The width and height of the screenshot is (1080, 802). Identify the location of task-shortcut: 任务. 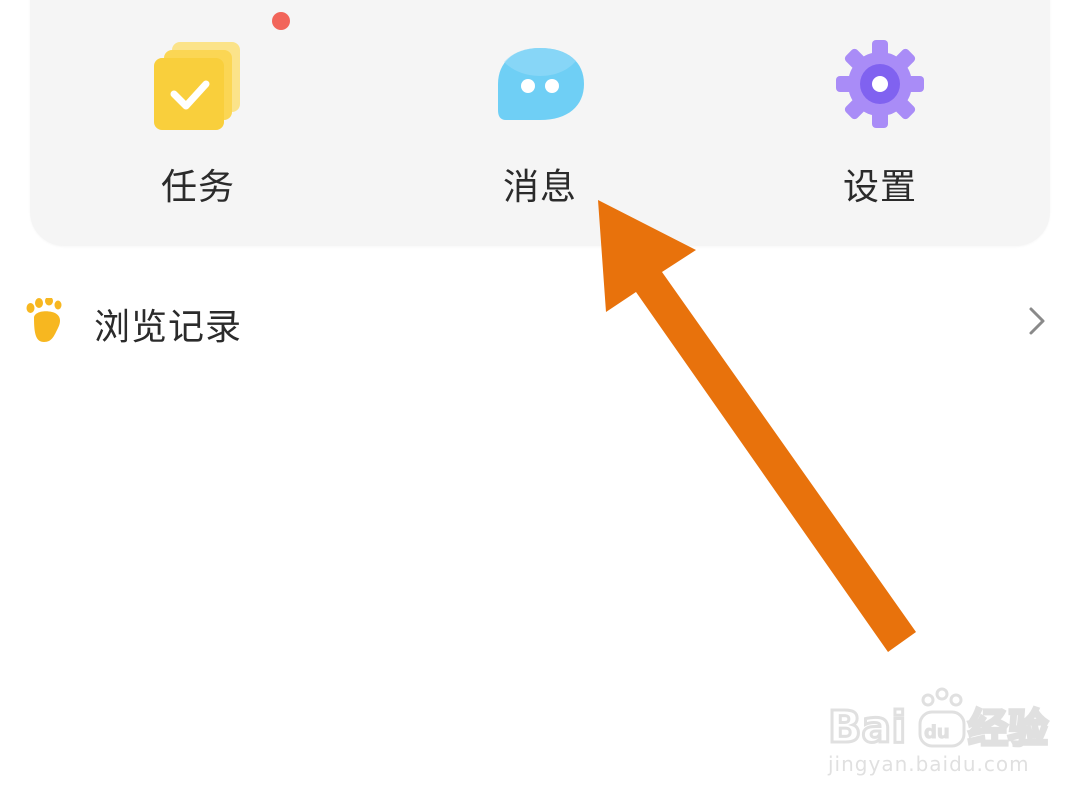
(198, 108).